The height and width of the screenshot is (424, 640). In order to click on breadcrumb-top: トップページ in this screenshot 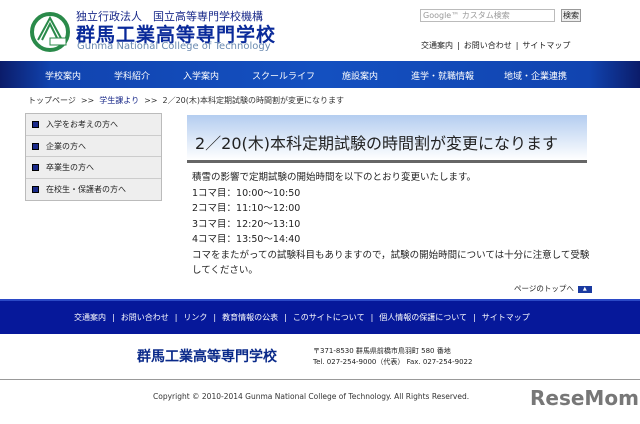, I will do `click(52, 100)`.